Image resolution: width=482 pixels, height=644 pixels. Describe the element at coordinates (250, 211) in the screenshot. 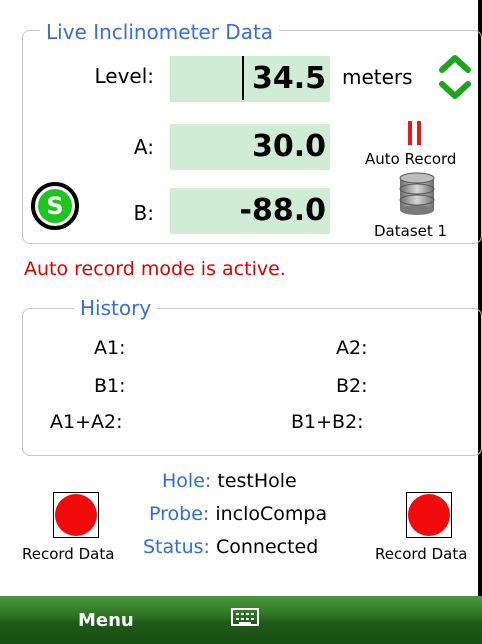

I see `b-value-field: -88.0` at that location.